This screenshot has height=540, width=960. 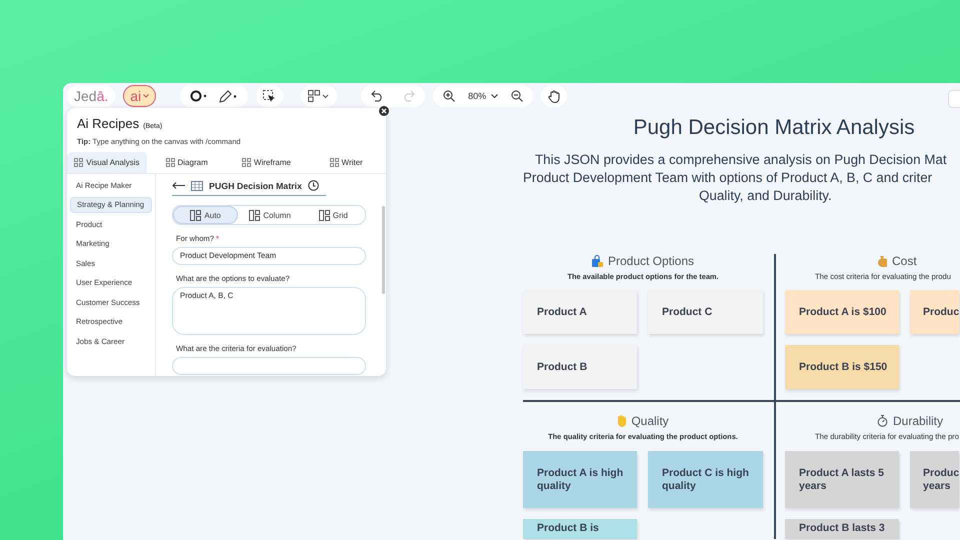 I want to click on quadrant-title: Quality, so click(x=650, y=421).